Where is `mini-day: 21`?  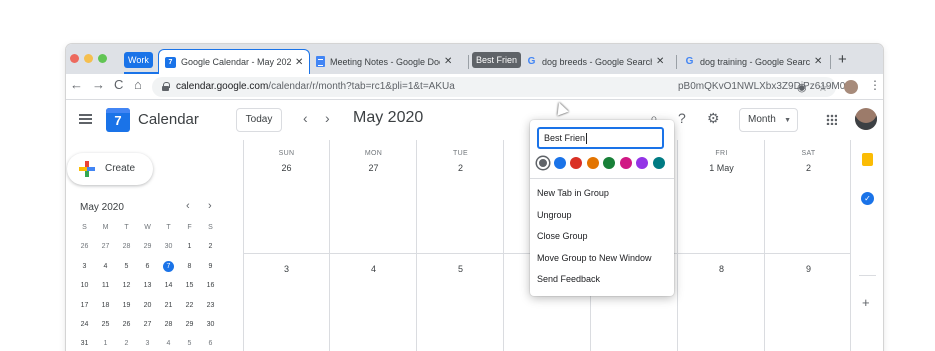 mini-day: 21 is located at coordinates (168, 305).